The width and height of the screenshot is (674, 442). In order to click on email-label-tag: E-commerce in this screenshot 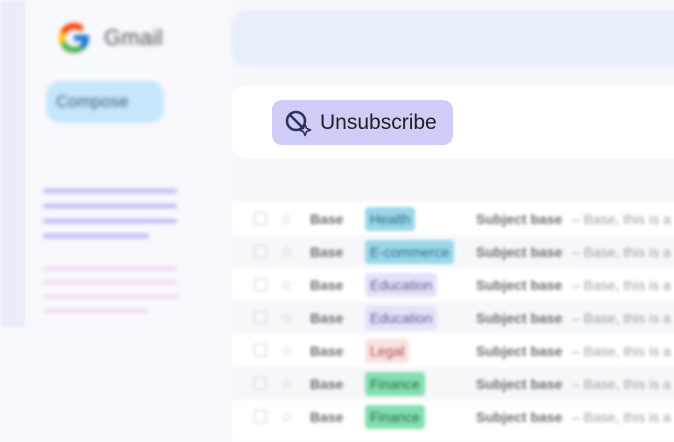, I will do `click(410, 251)`.